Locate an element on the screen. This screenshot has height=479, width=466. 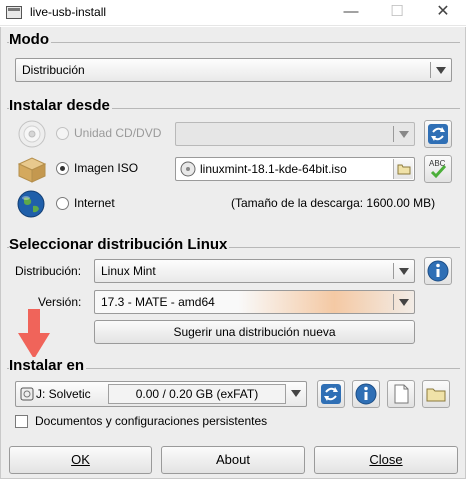
target-drive-name: J: Solvetic is located at coordinates (63, 394).